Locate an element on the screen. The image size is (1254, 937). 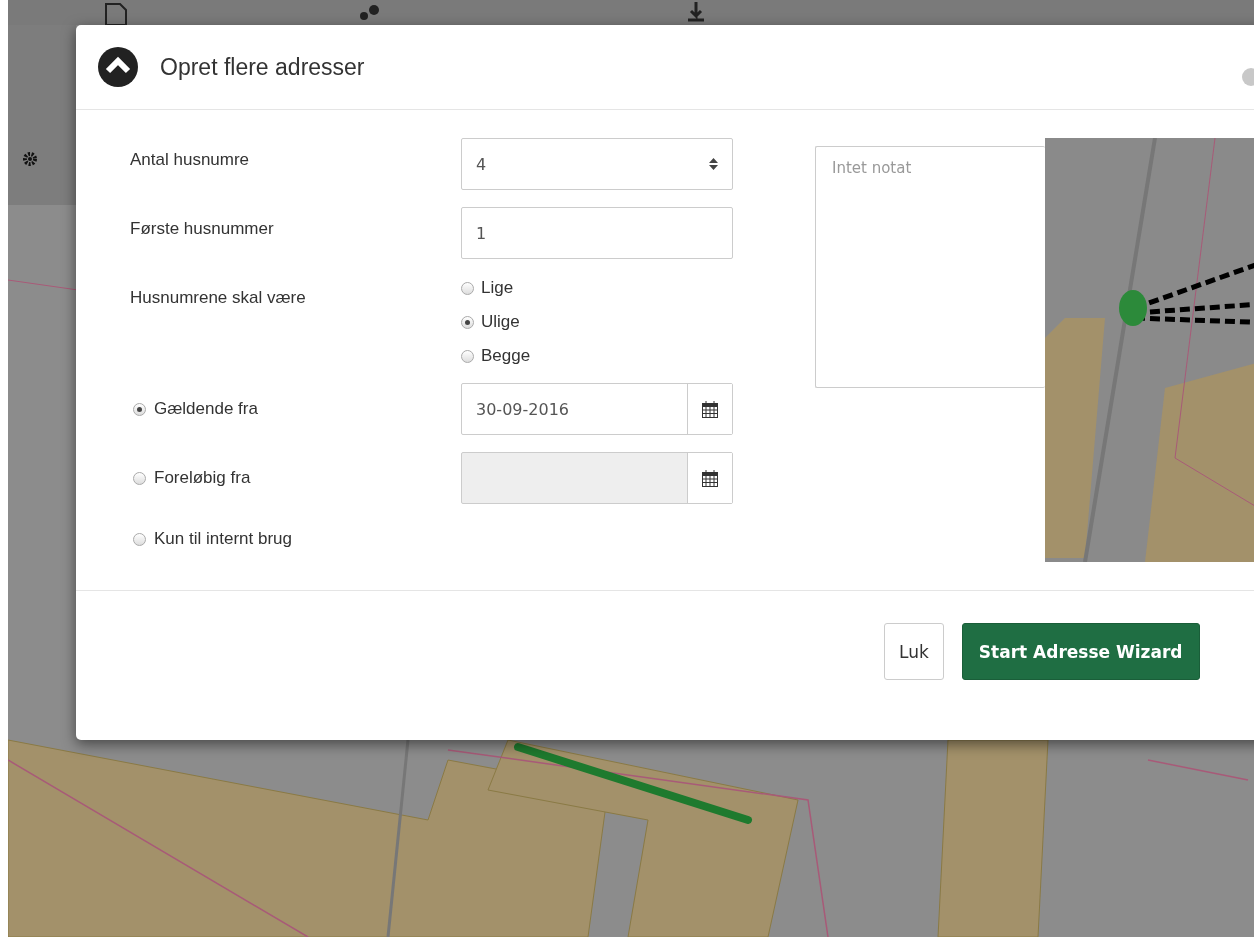
field-label: Husnumrene skal være is located at coordinates (218, 297).